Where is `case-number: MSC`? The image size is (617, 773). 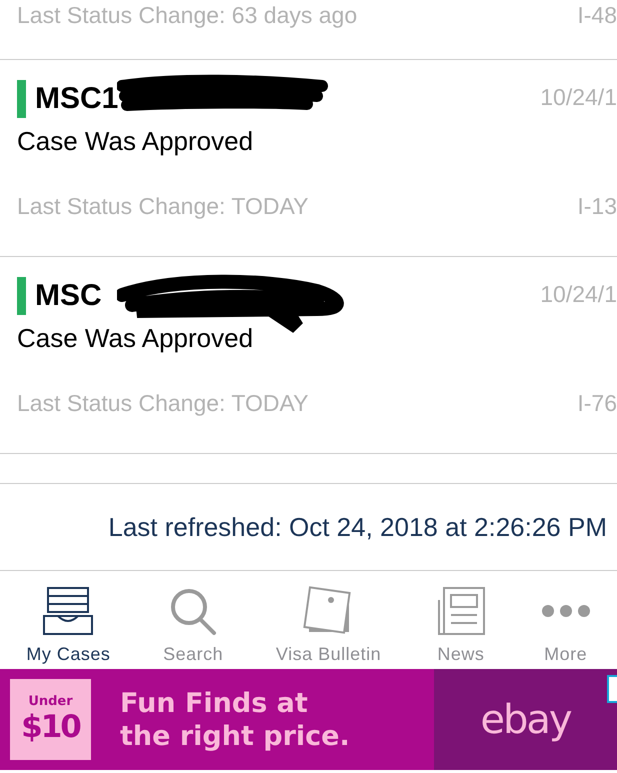
case-number: MSC is located at coordinates (68, 296).